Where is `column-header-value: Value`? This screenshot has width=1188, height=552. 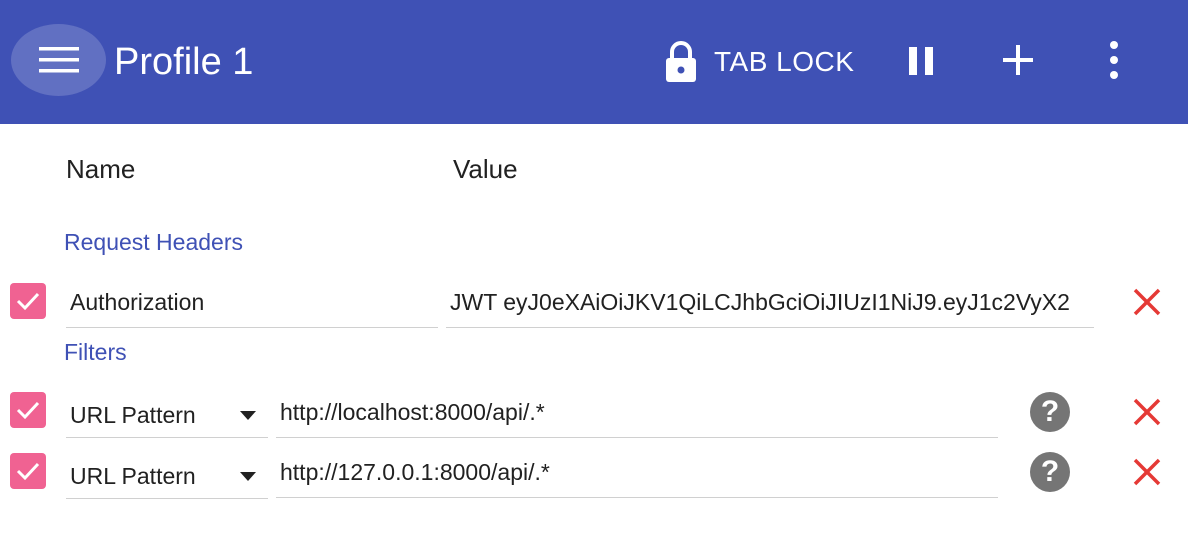
column-header-value: Value is located at coordinates (485, 169).